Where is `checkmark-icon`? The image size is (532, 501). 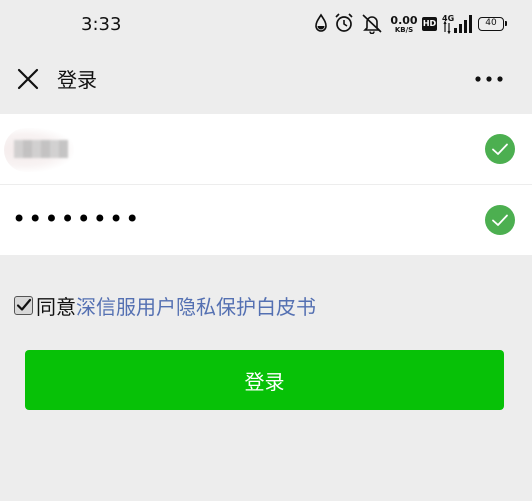 checkmark-icon is located at coordinates (24, 304).